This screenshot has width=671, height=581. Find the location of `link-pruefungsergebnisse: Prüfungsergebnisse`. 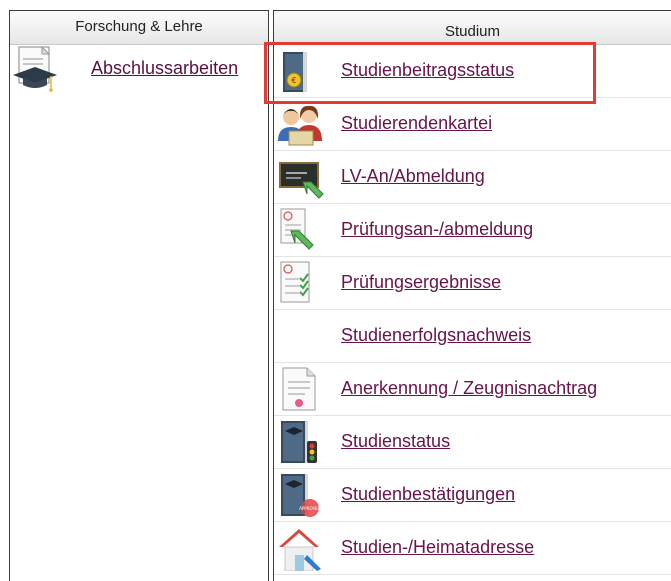

link-pruefungsergebnisse: Prüfungsergebnisse is located at coordinates (421, 282).